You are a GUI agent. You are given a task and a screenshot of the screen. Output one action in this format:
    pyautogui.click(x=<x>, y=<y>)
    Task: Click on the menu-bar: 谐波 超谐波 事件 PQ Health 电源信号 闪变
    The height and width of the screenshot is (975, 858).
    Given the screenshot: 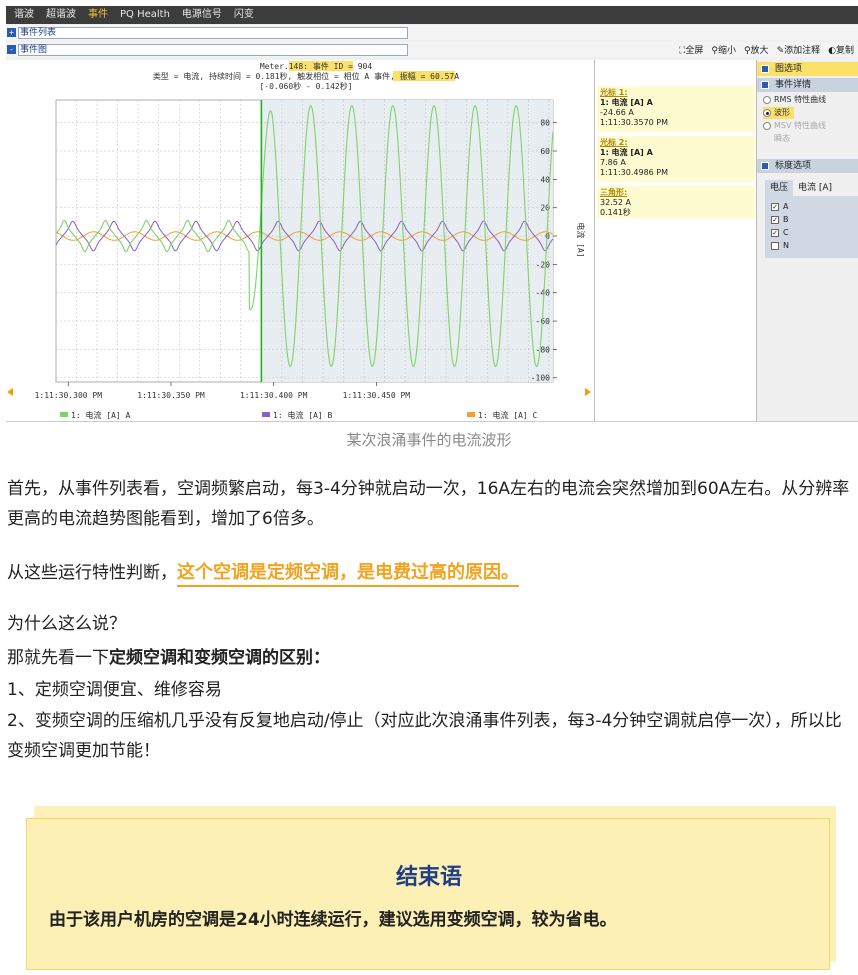 What is the action you would take?
    pyautogui.click(x=432, y=15)
    